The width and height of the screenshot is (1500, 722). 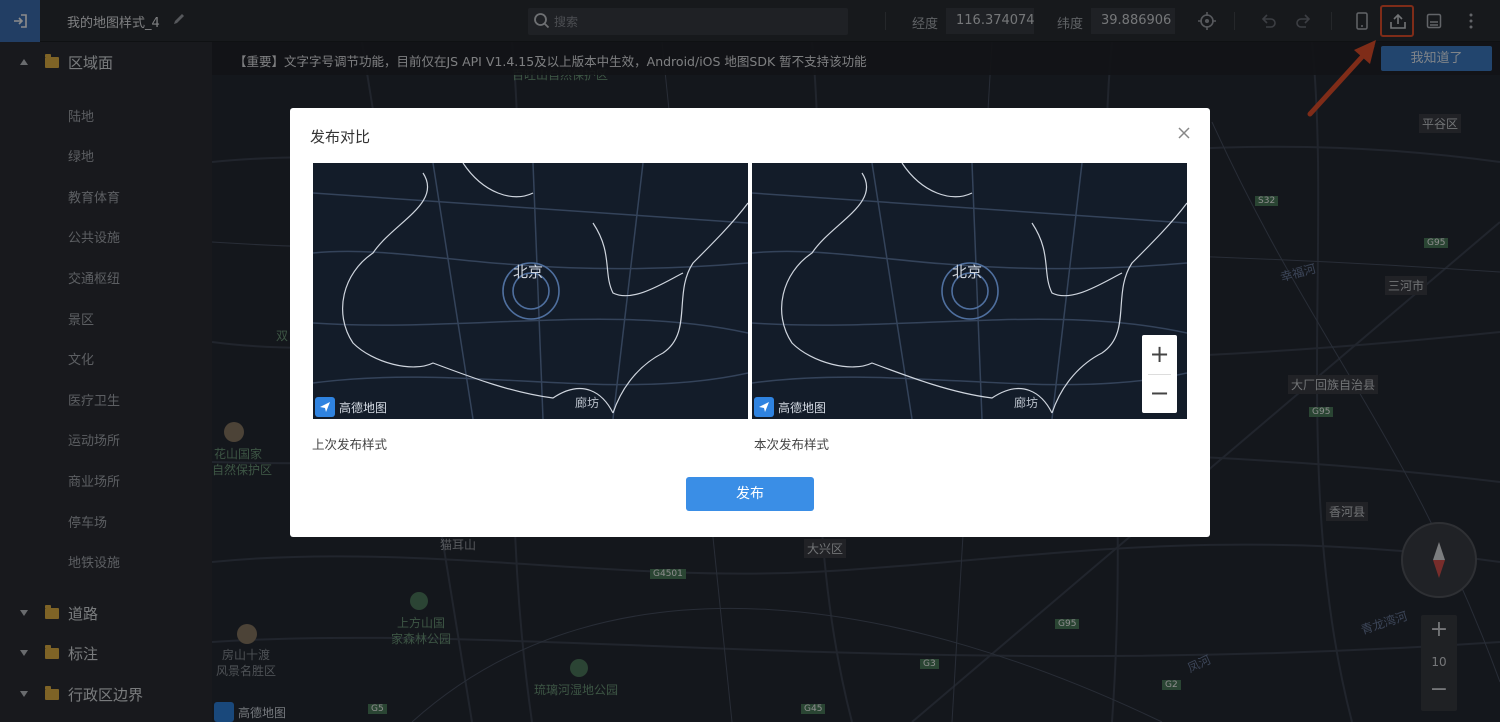 What do you see at coordinates (792, 444) in the screenshot?
I see `caption-current: 本次发布样式` at bounding box center [792, 444].